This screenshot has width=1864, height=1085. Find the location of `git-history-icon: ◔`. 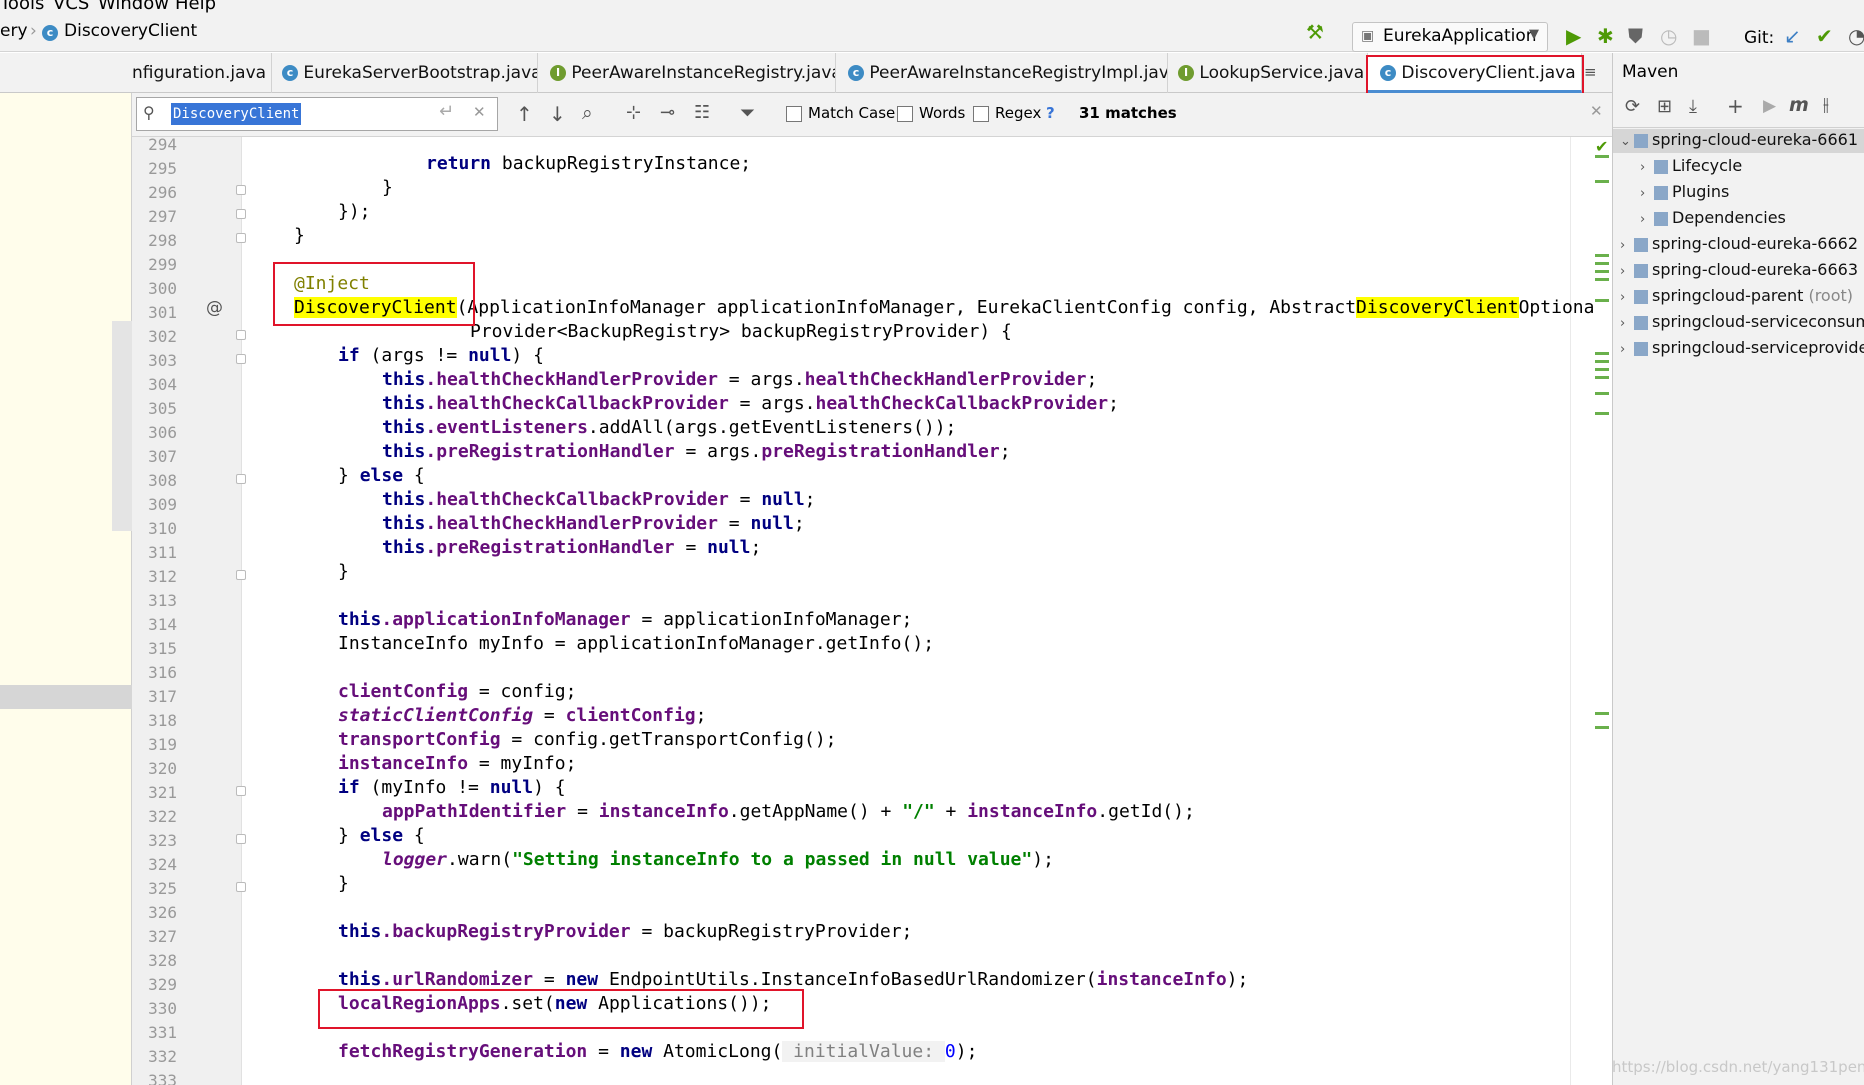

git-history-icon: ◔ is located at coordinates (1856, 36).